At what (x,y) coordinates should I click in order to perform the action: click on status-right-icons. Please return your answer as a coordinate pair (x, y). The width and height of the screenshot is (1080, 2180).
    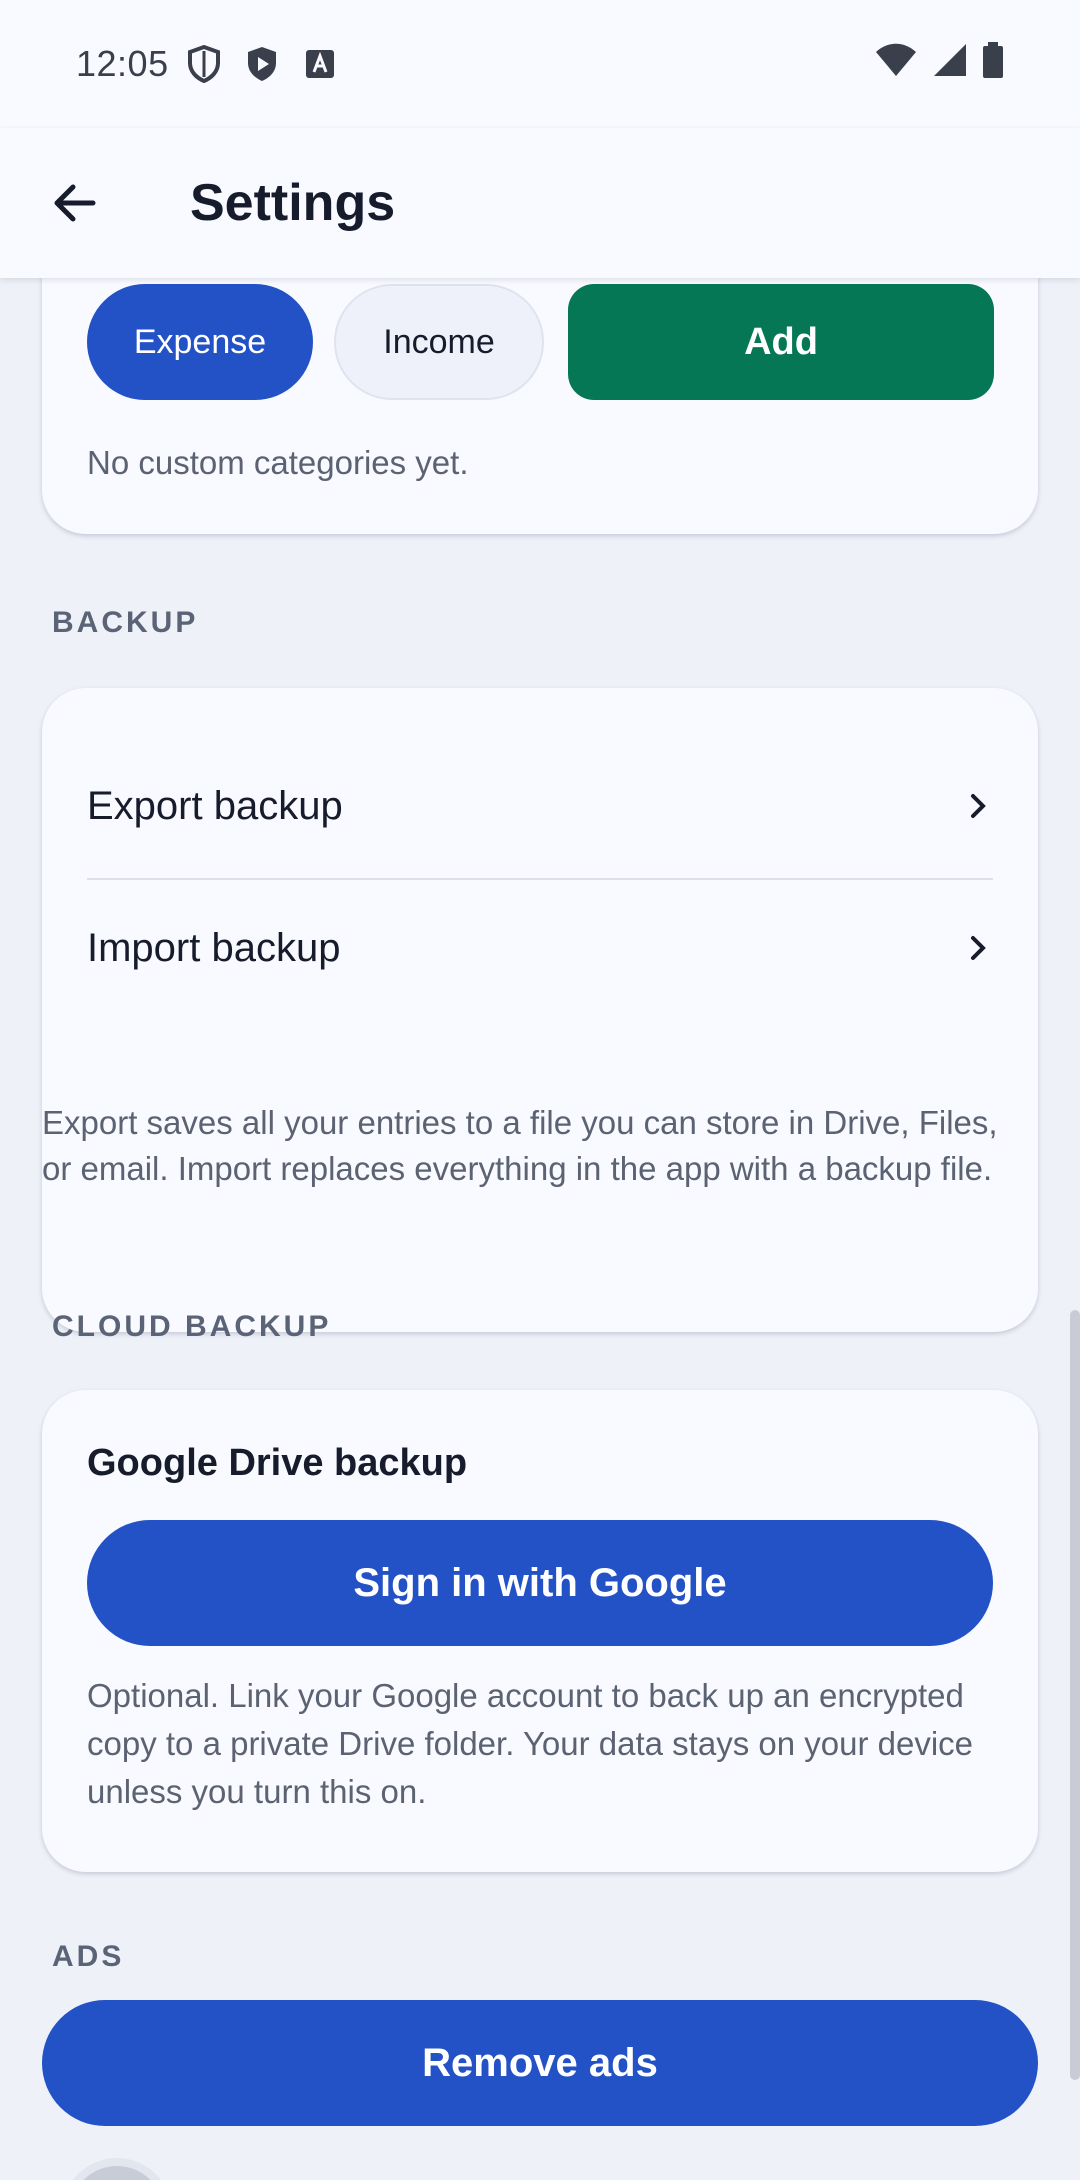
    Looking at the image, I should click on (939, 64).